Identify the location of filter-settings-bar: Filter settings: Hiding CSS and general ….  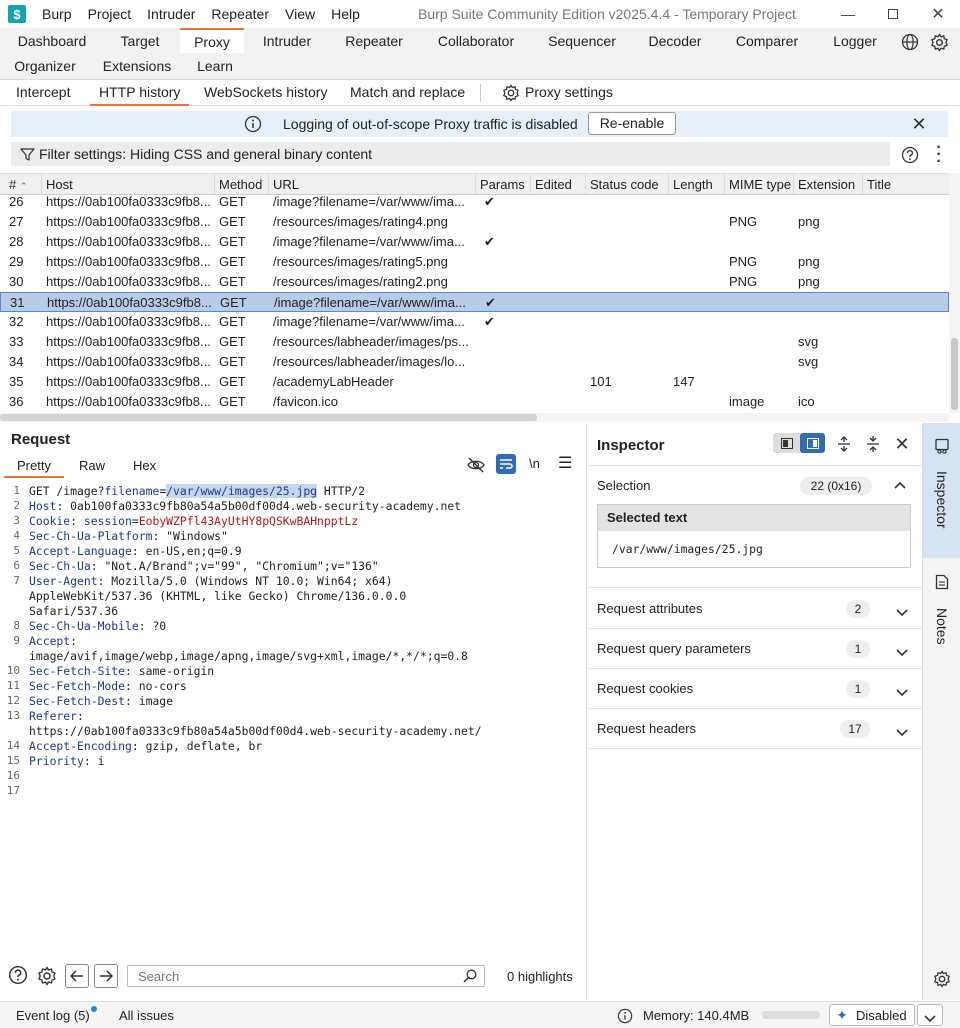
(450, 154).